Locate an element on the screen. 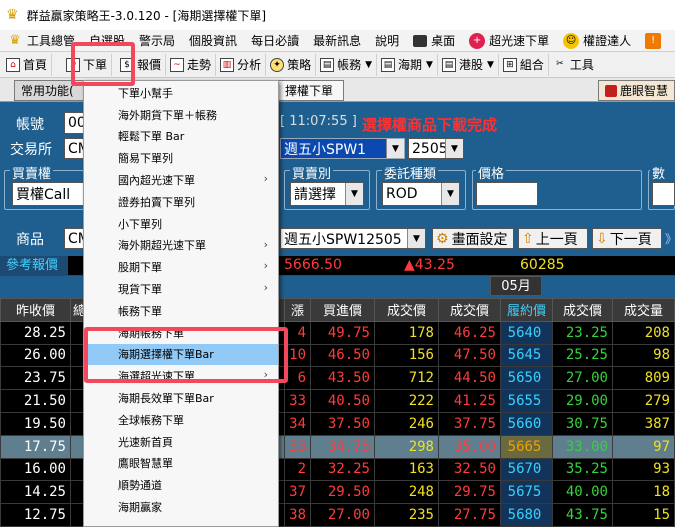  menu-item: 證券拍賣下單列 is located at coordinates (181, 202).